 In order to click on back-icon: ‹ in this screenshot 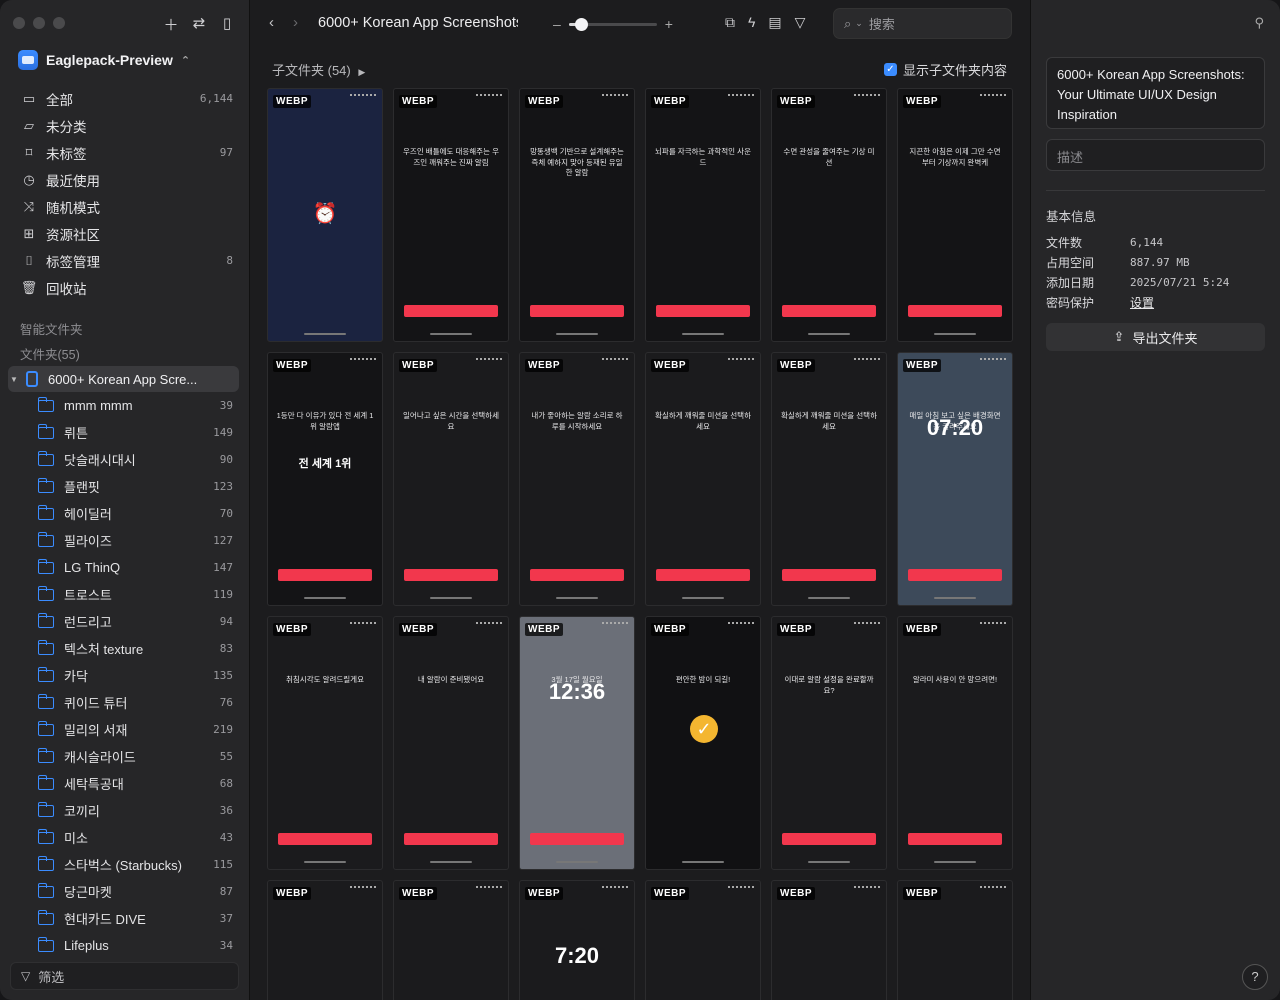, I will do `click(271, 22)`.